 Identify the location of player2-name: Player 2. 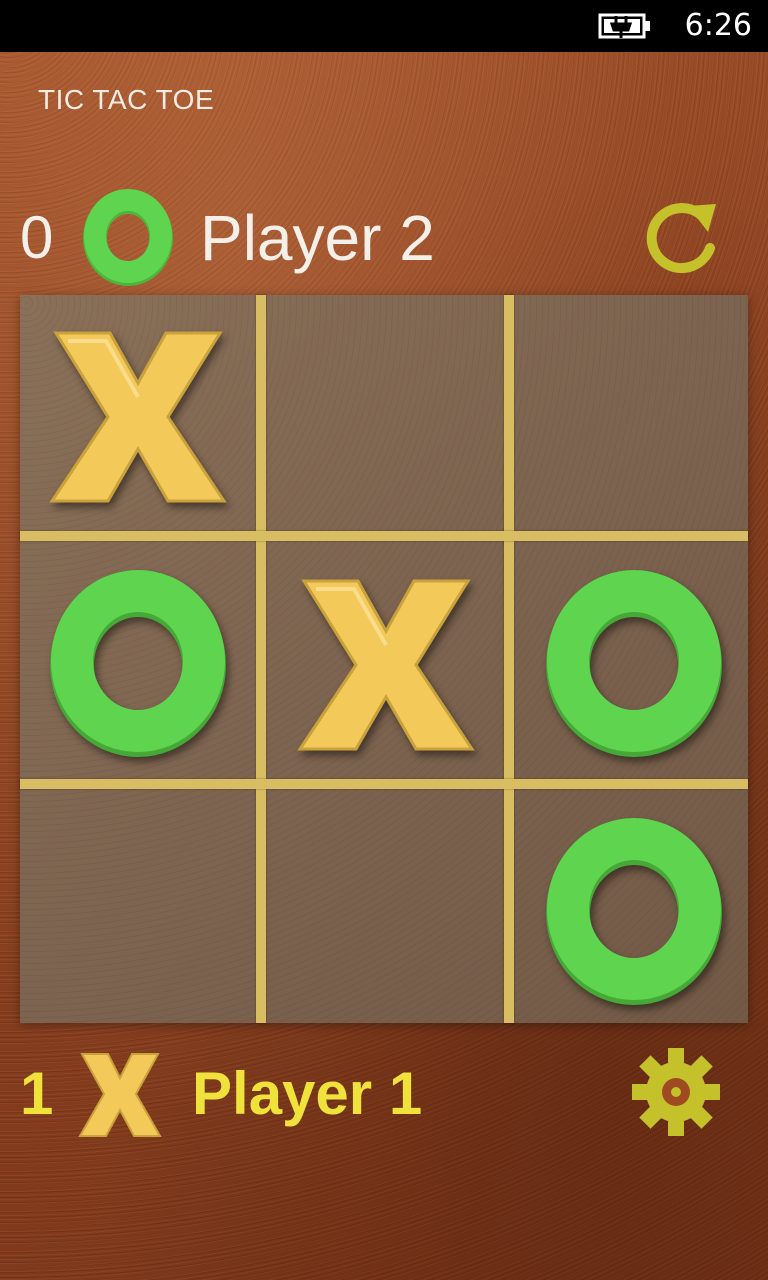
(317, 238).